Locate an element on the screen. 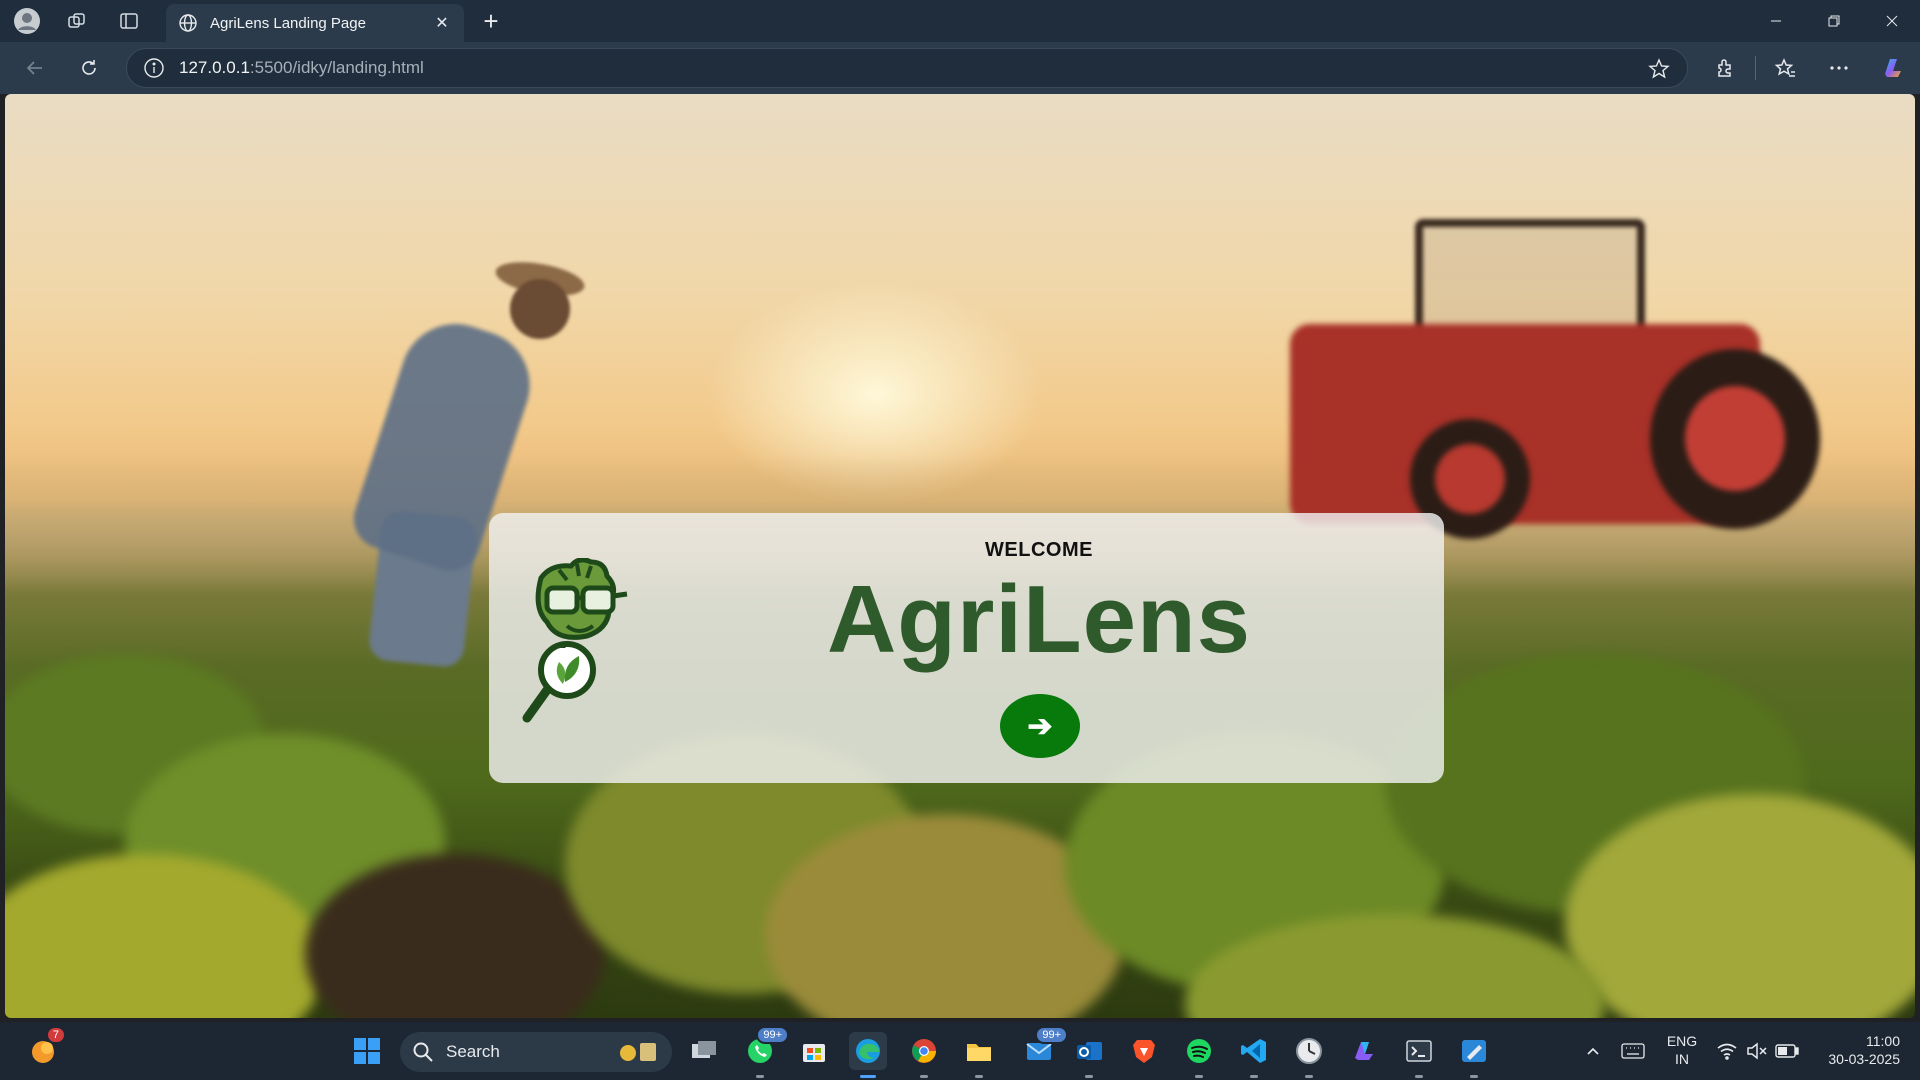 This screenshot has height=1080, width=1920. restore-icon is located at coordinates (1834, 21).